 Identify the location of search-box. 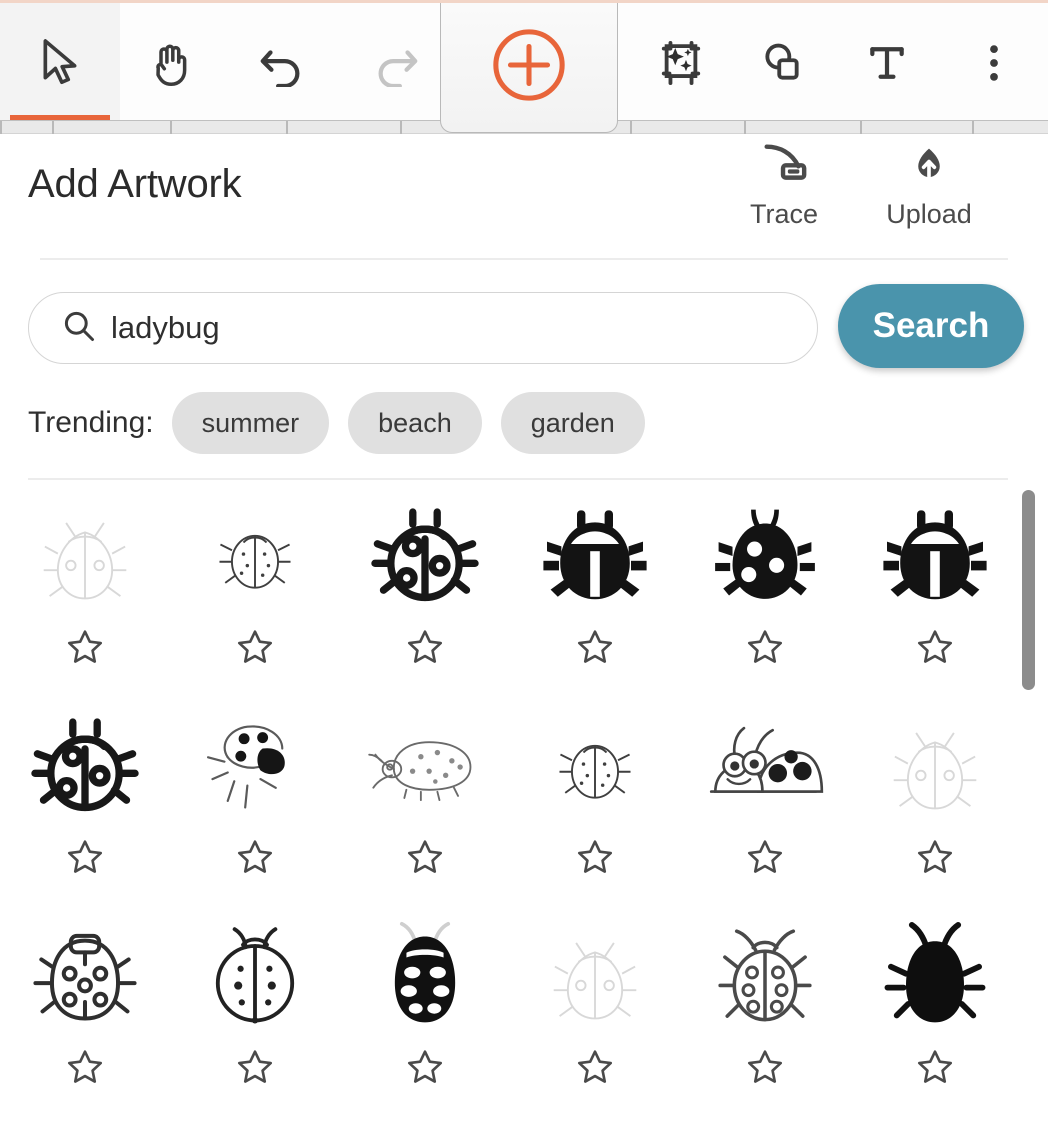
(423, 328).